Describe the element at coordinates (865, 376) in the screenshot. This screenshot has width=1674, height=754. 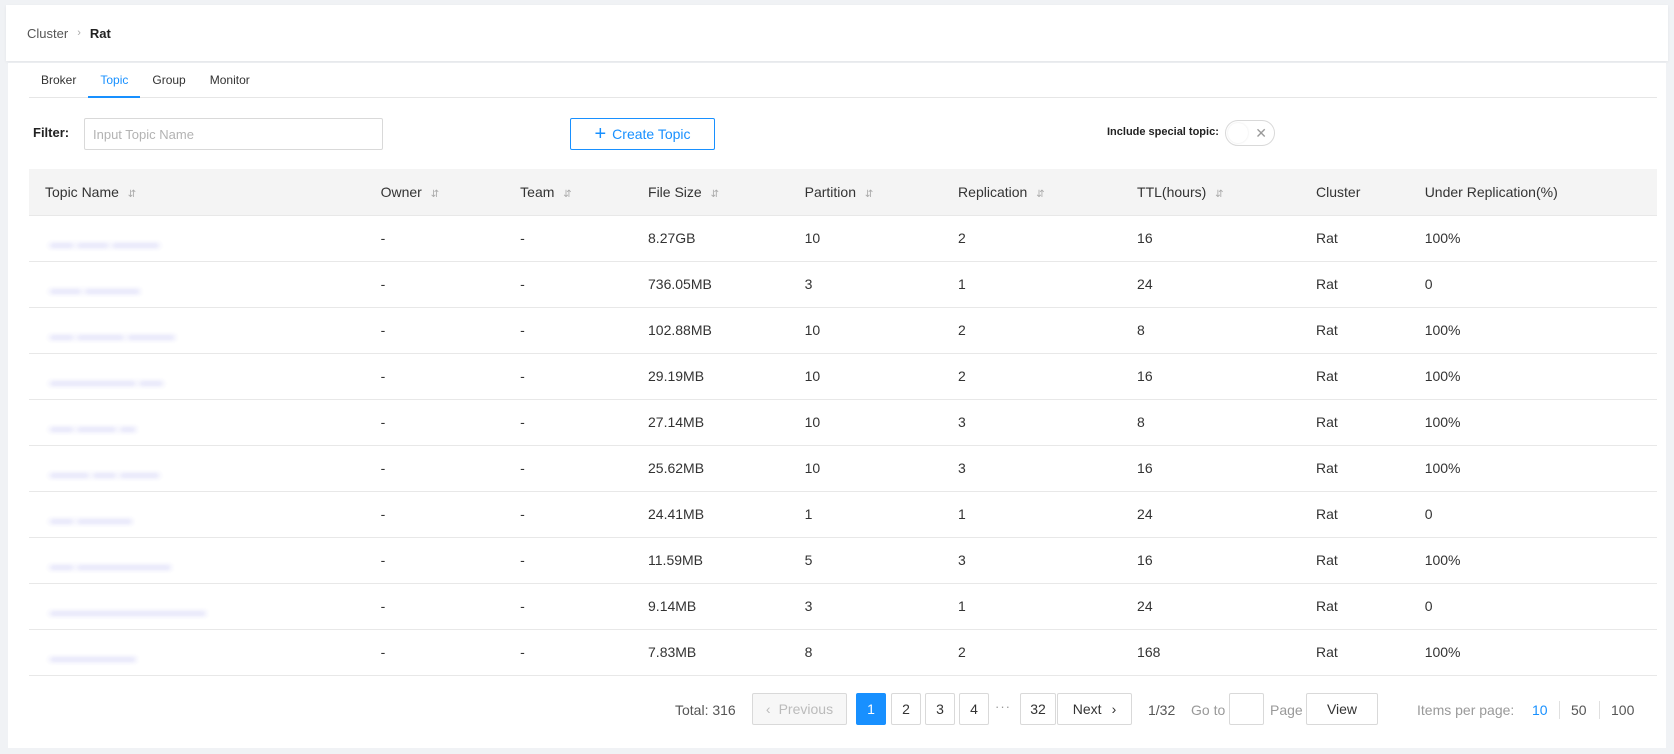
I see `cell-partition: 10` at that location.